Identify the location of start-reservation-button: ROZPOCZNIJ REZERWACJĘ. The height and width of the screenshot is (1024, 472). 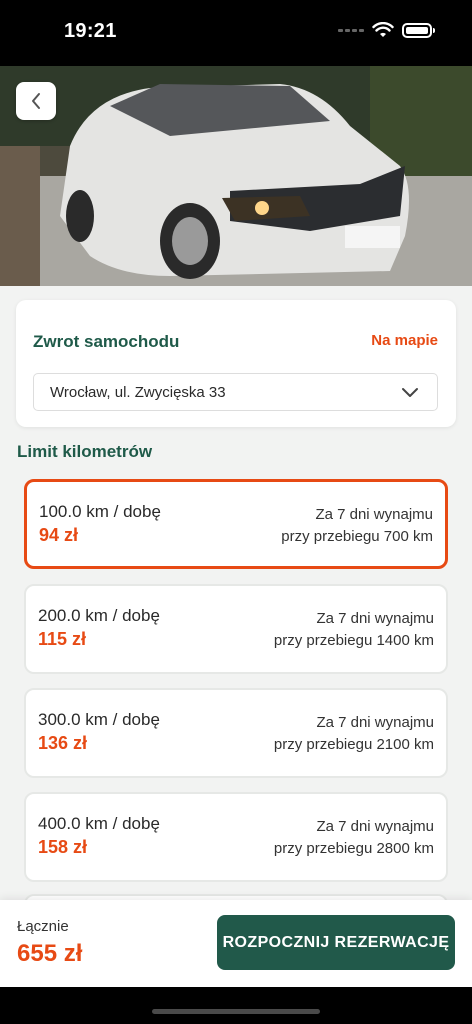
(336, 942).